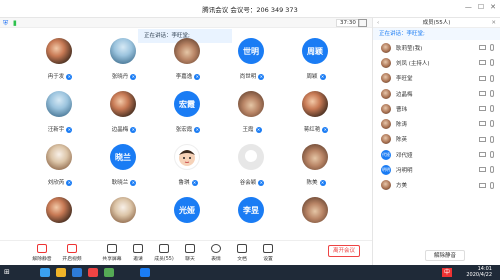  What do you see at coordinates (409, 48) in the screenshot?
I see `member-name: 耿莉莹(我)` at bounding box center [409, 48].